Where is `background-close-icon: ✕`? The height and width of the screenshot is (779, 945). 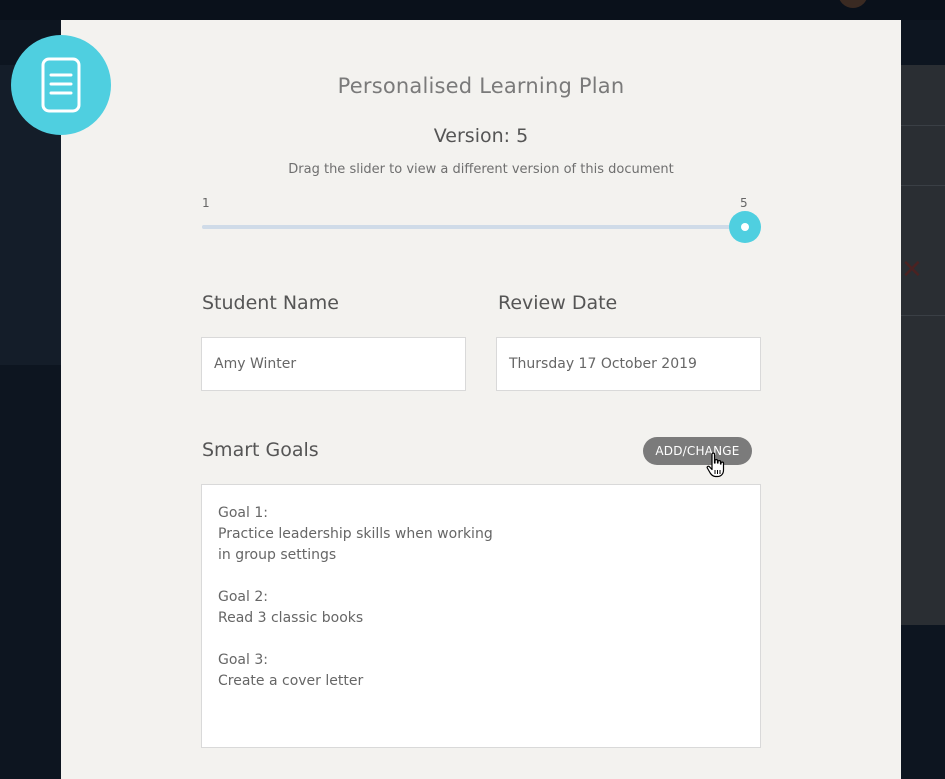 background-close-icon: ✕ is located at coordinates (912, 270).